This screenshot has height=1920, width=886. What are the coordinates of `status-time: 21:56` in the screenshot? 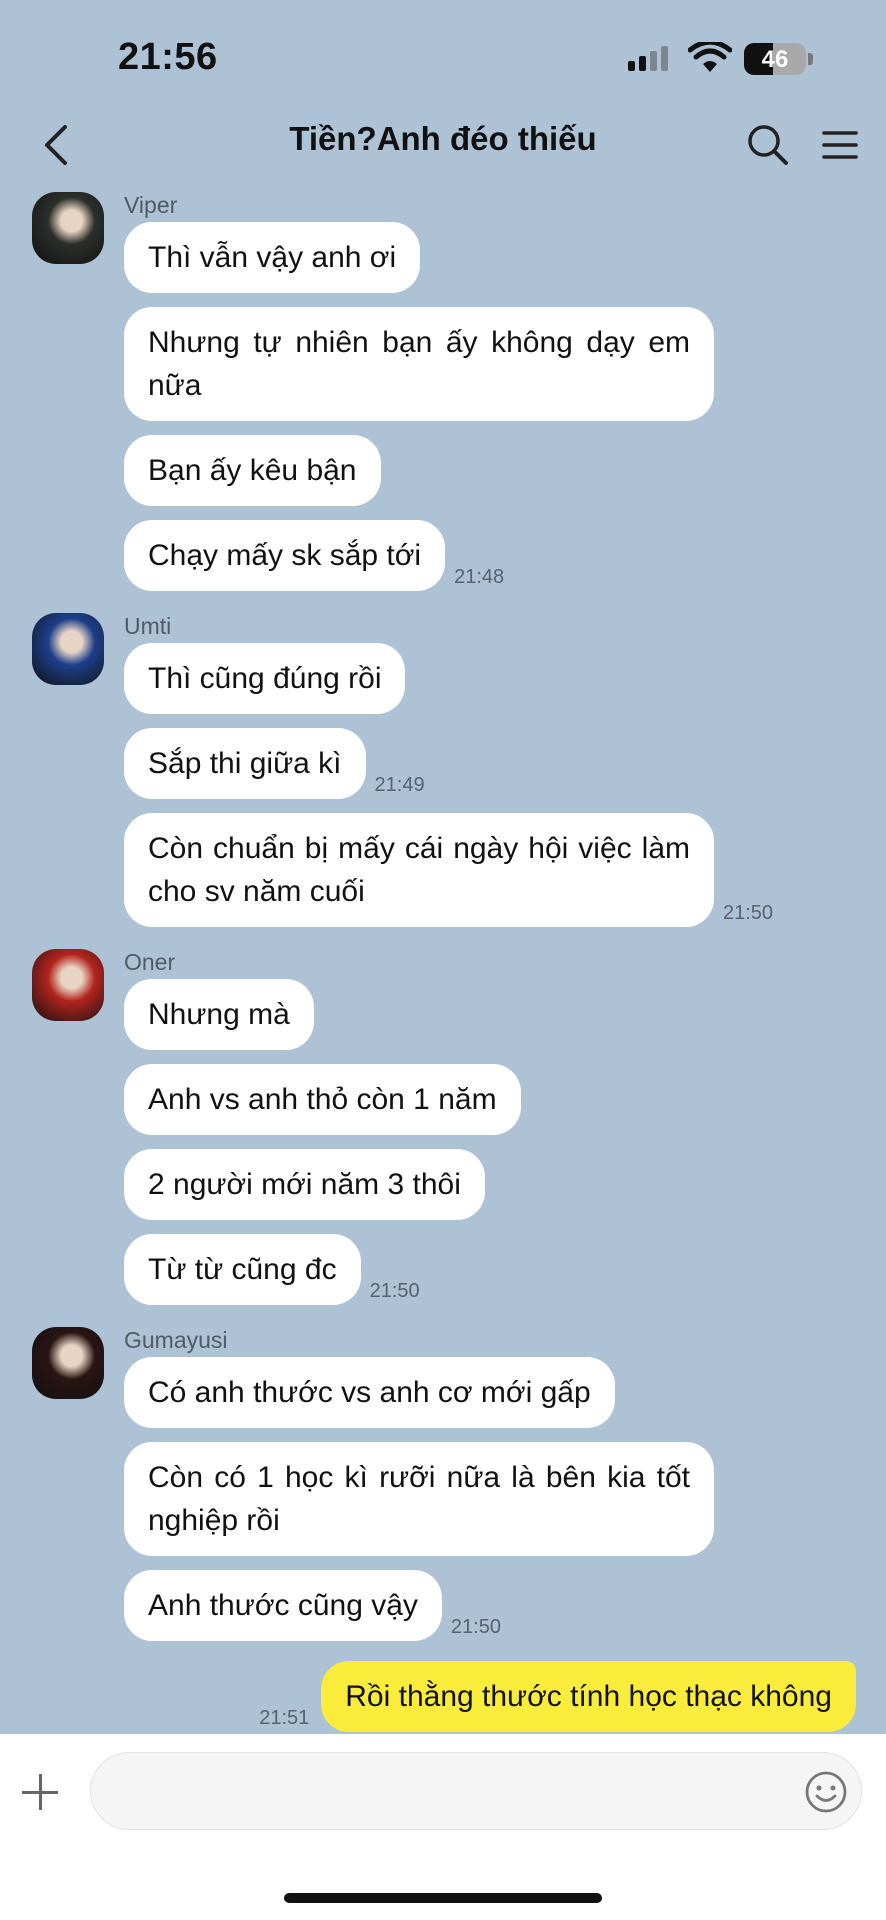 It's located at (168, 57).